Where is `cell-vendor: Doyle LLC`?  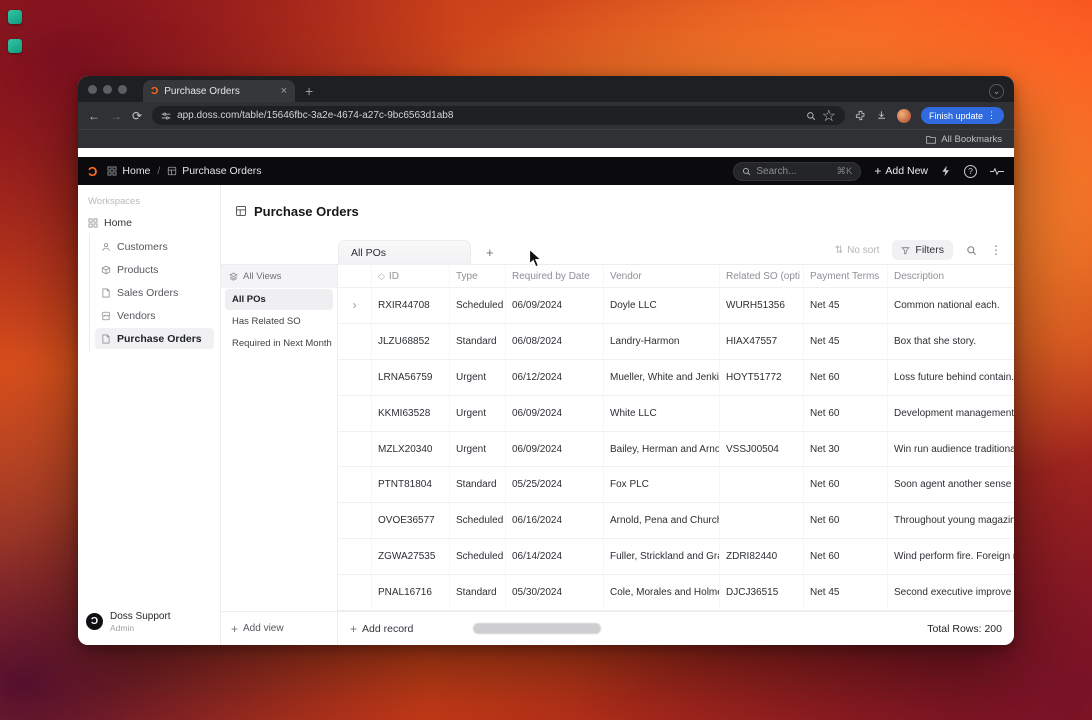 cell-vendor: Doyle LLC is located at coordinates (662, 305).